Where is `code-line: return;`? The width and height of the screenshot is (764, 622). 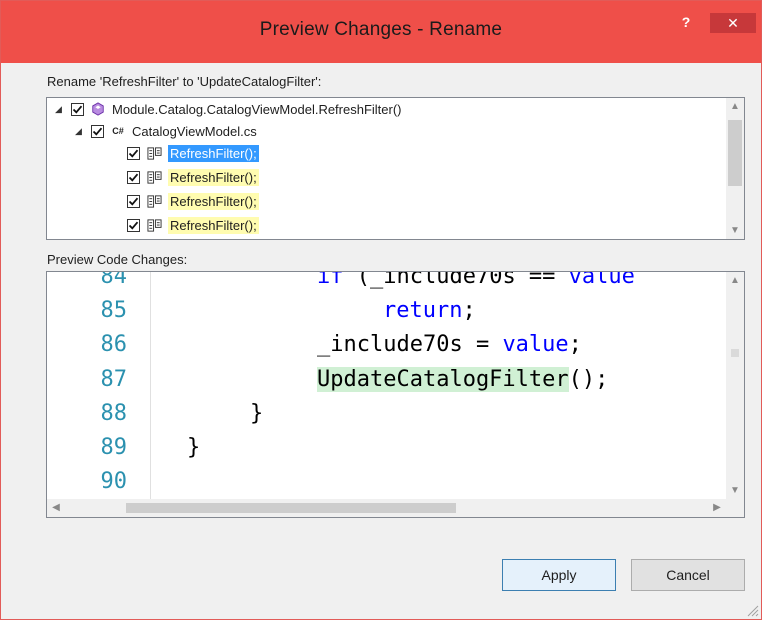
code-line: return; is located at coordinates (429, 310).